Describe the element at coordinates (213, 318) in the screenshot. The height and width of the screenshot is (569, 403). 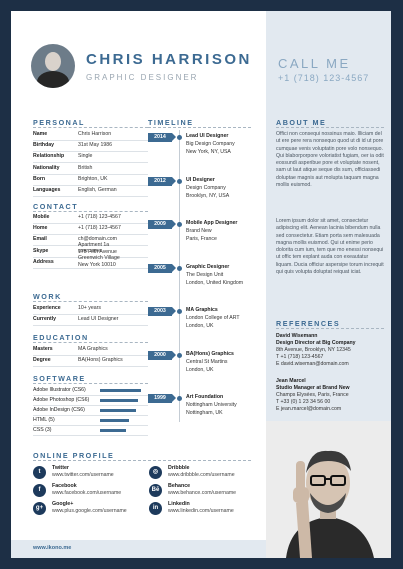
I see `timeline-organisation: London College of ART` at that location.